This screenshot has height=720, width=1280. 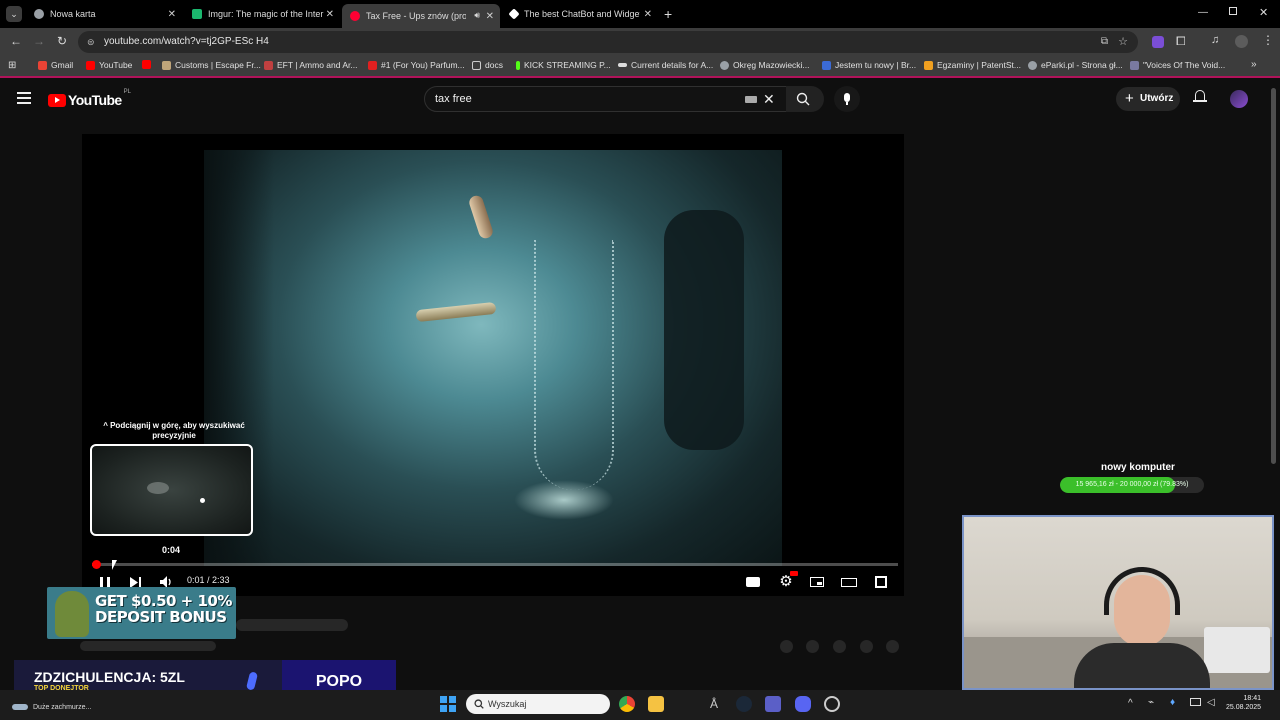 I want to click on search-input: tax free ✕, so click(x=622, y=99).